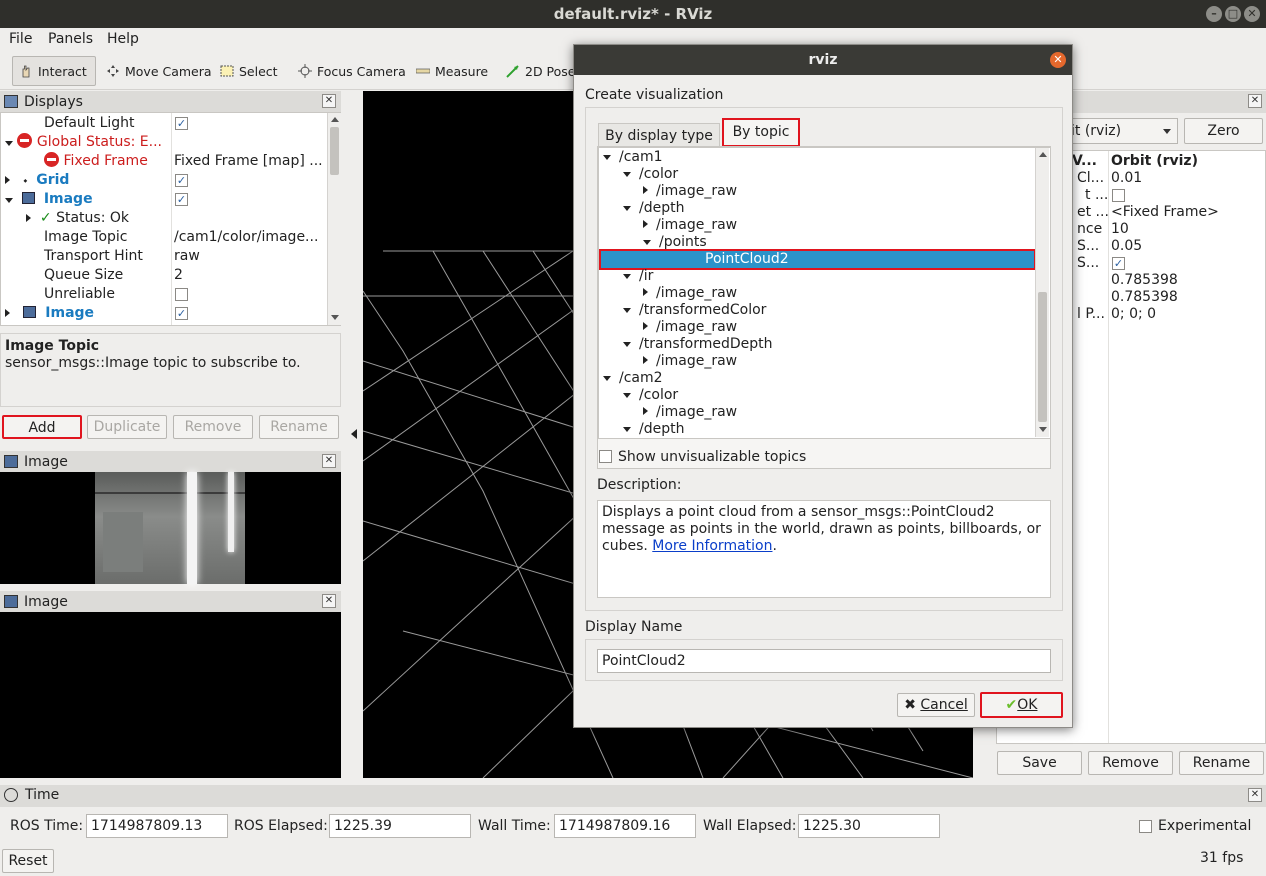  What do you see at coordinates (86, 237) in the screenshot?
I see `display-row-image-topic: Image Topic` at bounding box center [86, 237].